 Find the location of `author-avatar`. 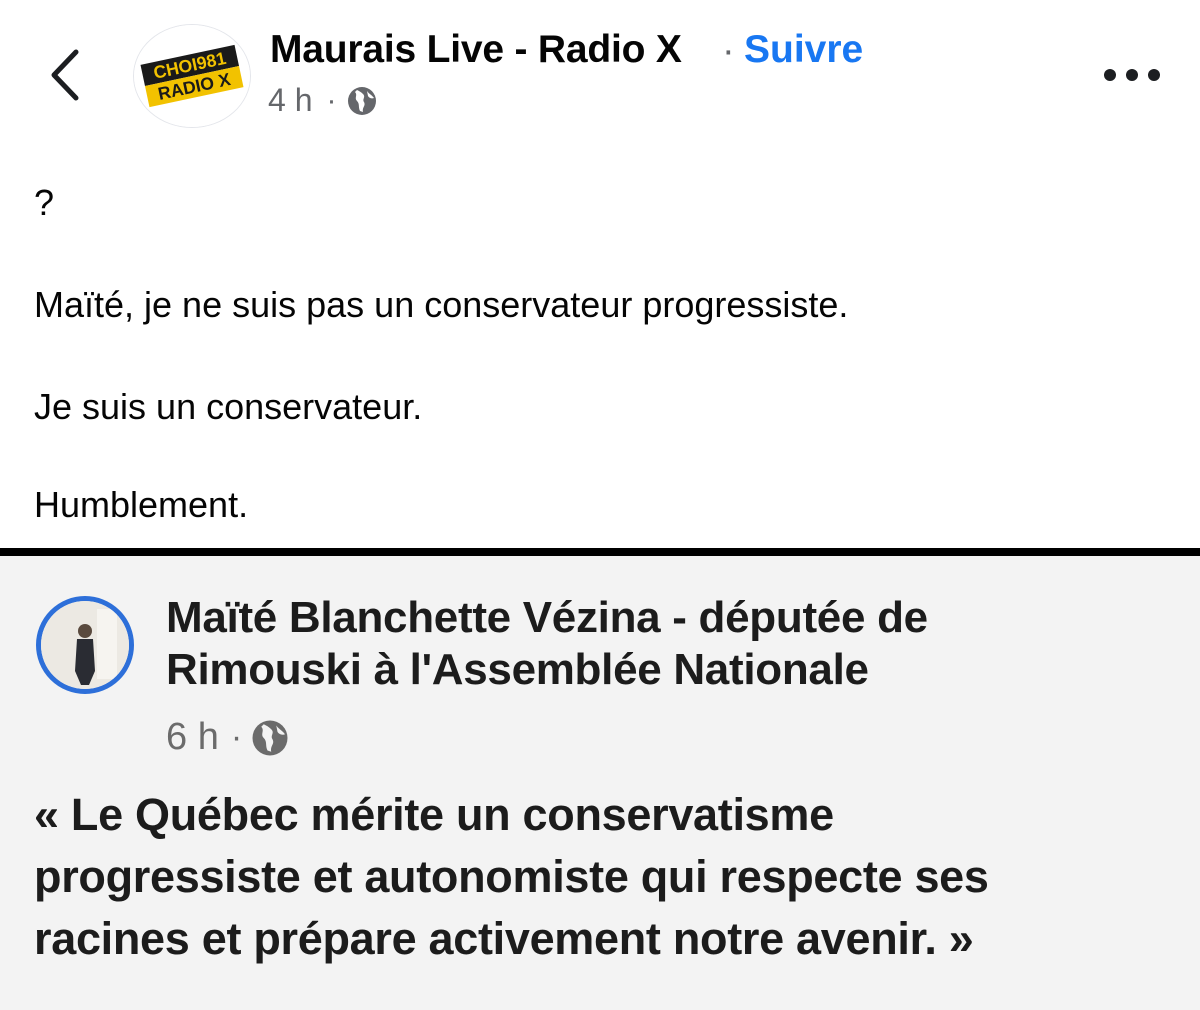

author-avatar is located at coordinates (85, 645).